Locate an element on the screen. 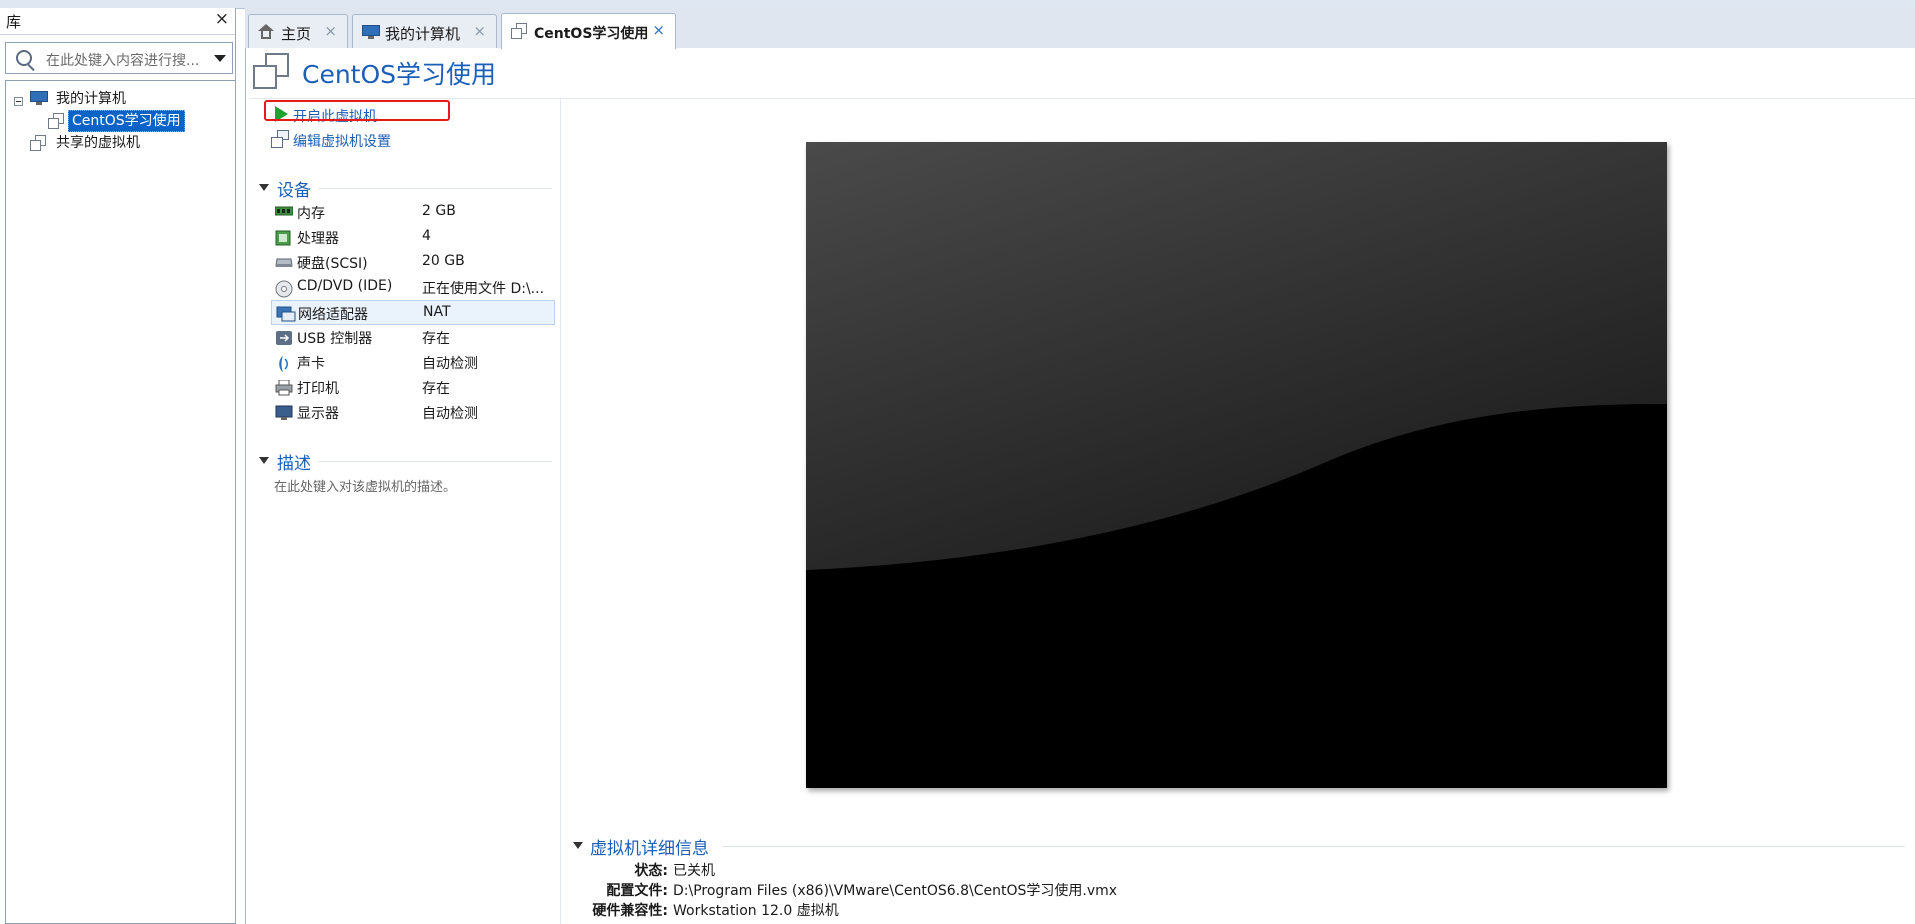  details-section-title: 虚拟机详细信息 is located at coordinates (649, 846).